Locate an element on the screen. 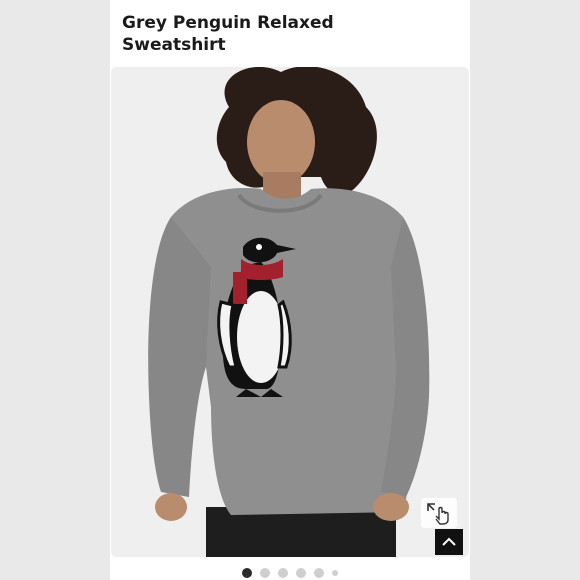 This screenshot has width=580, height=580. expand-hand-icon is located at coordinates (438, 514).